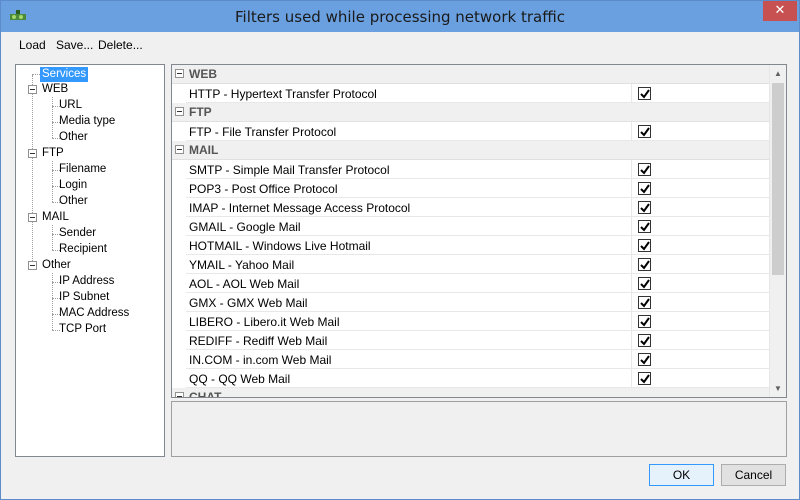 The width and height of the screenshot is (800, 500). Describe the element at coordinates (244, 284) in the screenshot. I see `filter-label: AOL - AOL Web Mail` at that location.